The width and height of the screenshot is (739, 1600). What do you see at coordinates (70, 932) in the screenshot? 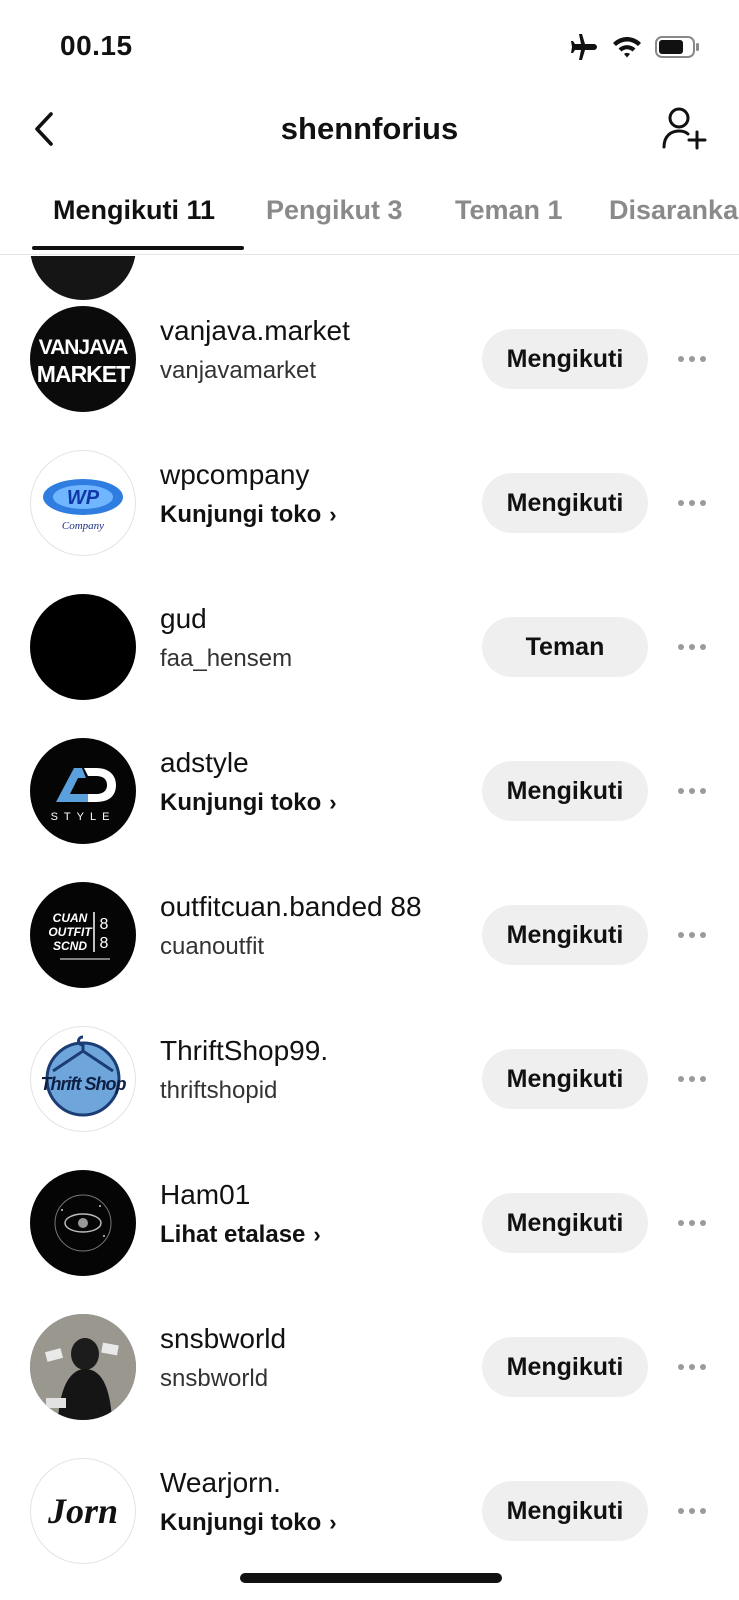
I see `svg-text: OUTFIT` at bounding box center [70, 932].